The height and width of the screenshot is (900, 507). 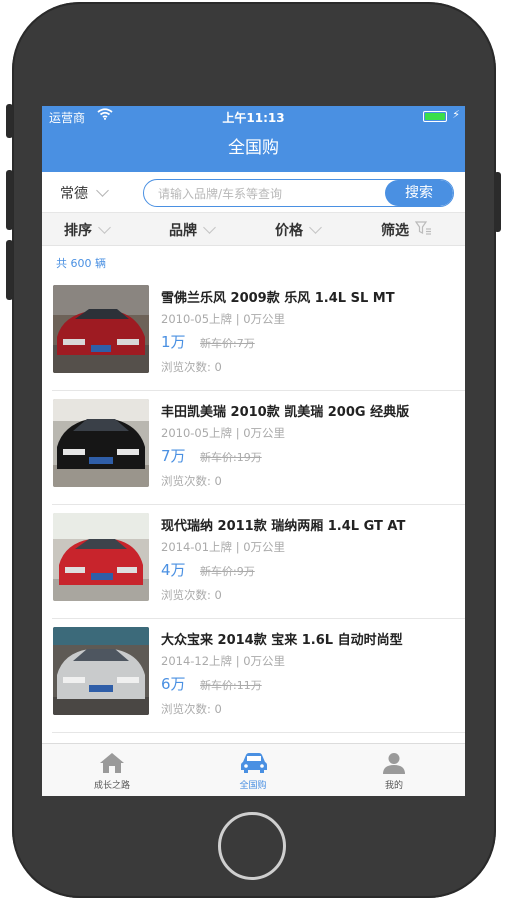 What do you see at coordinates (282, 640) in the screenshot?
I see `listing-title: 大众宝来 2014款 宝来 1.6L 自动时尚型` at bounding box center [282, 640].